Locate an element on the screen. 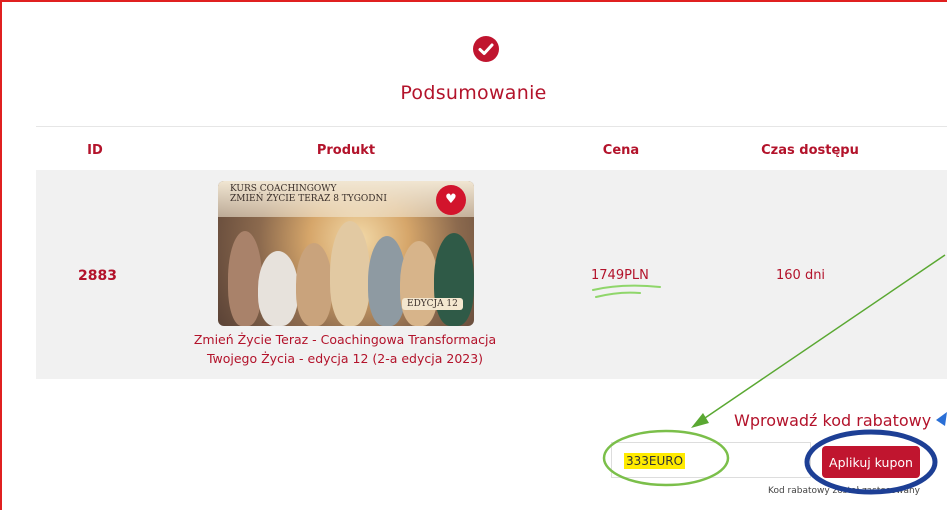  blue-arrow-head-annotation is located at coordinates (941, 419).